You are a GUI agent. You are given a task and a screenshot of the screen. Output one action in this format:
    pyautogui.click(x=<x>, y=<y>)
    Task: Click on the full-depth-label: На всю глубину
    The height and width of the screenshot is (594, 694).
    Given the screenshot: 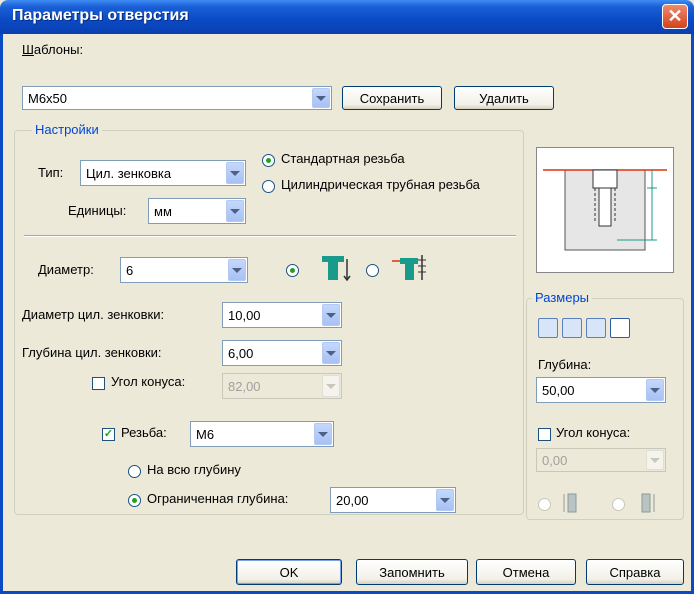 What is the action you would take?
    pyautogui.click(x=194, y=469)
    